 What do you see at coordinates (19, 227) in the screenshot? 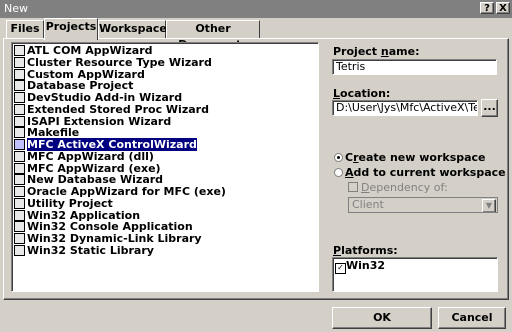
I see `console-icon` at bounding box center [19, 227].